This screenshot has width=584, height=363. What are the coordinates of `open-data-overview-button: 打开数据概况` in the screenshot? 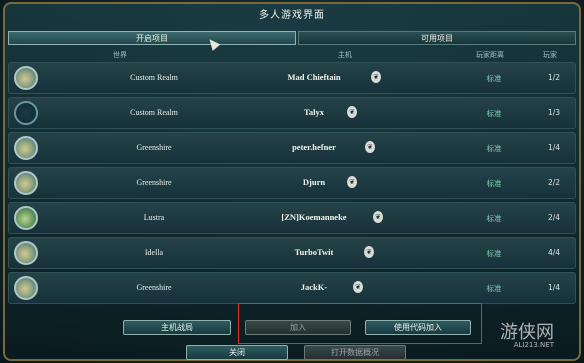 It's located at (355, 352).